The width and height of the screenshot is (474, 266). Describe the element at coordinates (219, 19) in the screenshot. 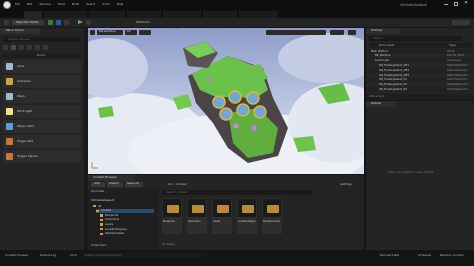

I see `level-tab: BP_Damager` at that location.